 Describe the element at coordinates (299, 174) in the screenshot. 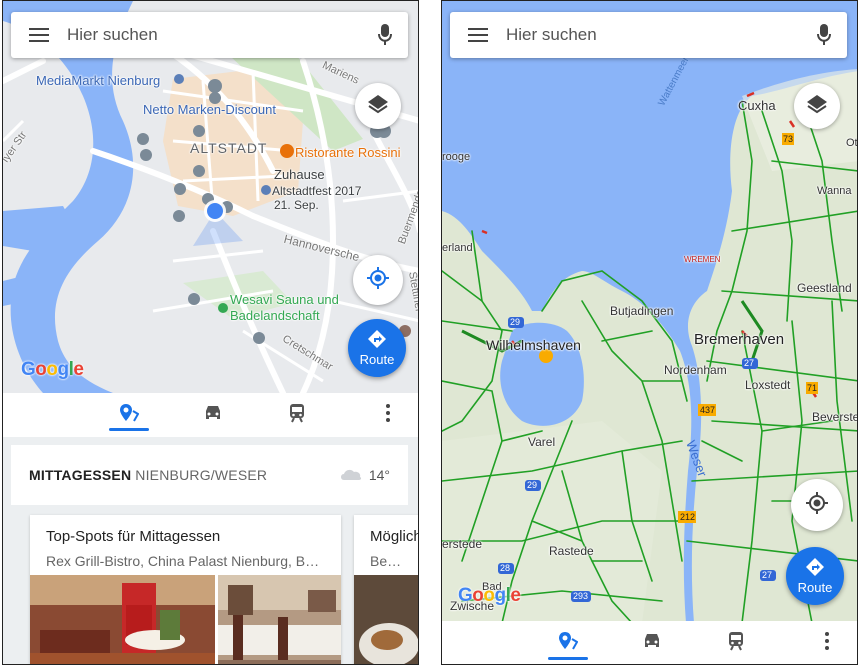

I see `label-zuhause: Zuhause` at that location.